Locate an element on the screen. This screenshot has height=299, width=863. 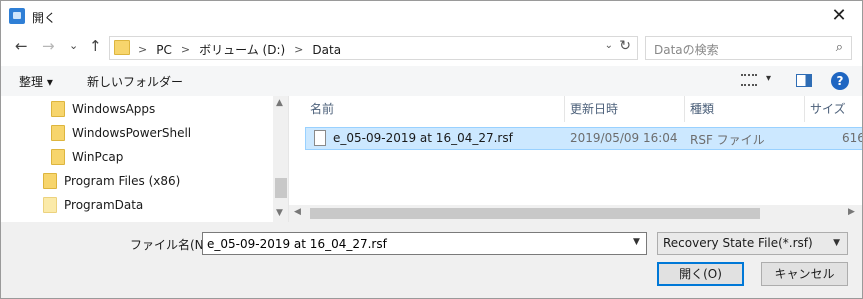
search-placeholder: Dataの検索 is located at coordinates (686, 50).